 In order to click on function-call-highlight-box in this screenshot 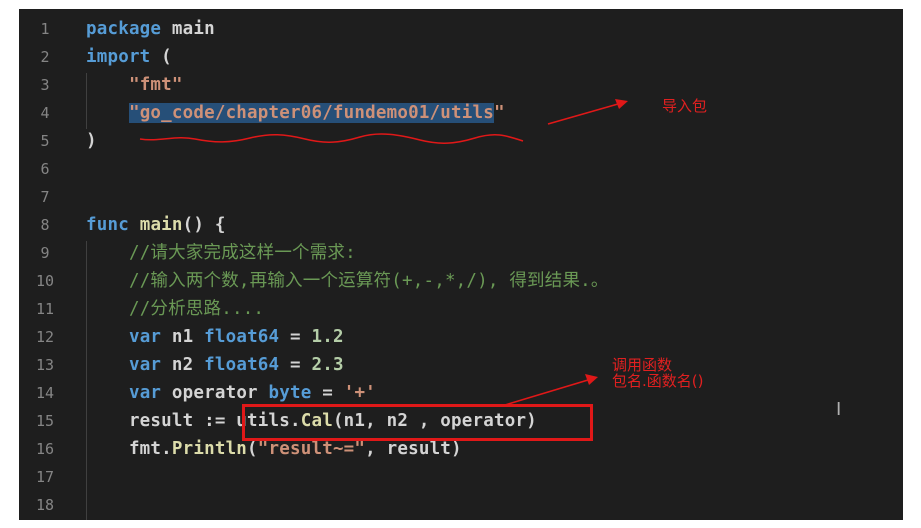, I will do `click(417, 422)`.